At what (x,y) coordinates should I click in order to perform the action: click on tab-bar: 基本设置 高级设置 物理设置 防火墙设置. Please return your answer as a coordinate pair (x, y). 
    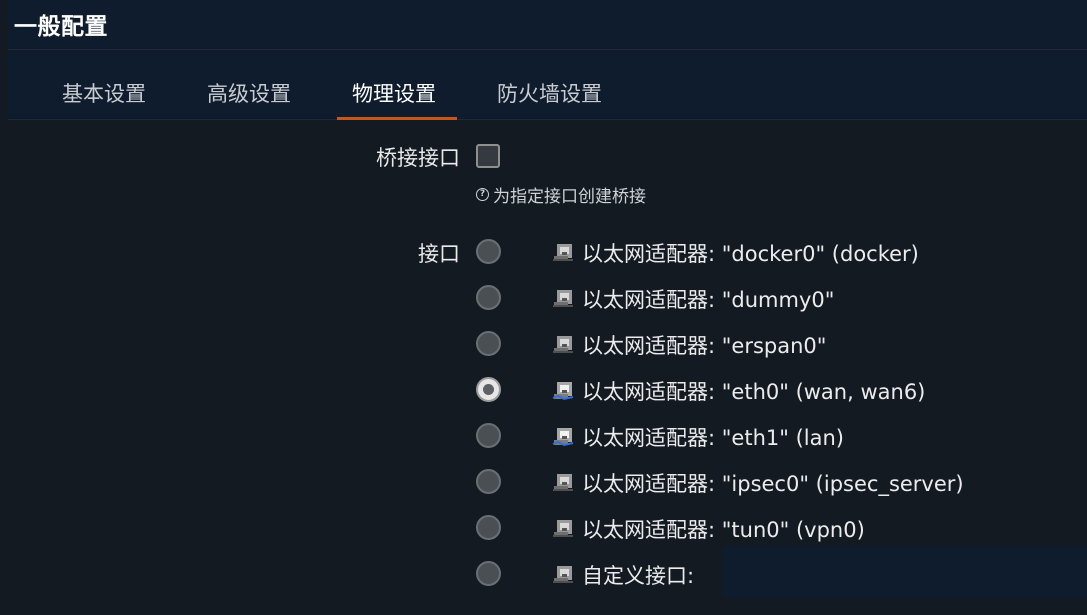
    Looking at the image, I should click on (547, 84).